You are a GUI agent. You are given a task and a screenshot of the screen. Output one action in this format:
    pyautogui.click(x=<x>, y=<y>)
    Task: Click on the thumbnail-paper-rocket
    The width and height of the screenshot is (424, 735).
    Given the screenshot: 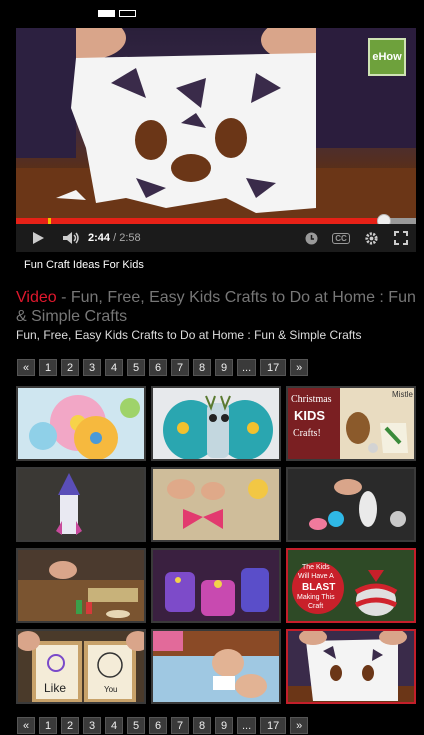 What is the action you would take?
    pyautogui.click(x=81, y=504)
    